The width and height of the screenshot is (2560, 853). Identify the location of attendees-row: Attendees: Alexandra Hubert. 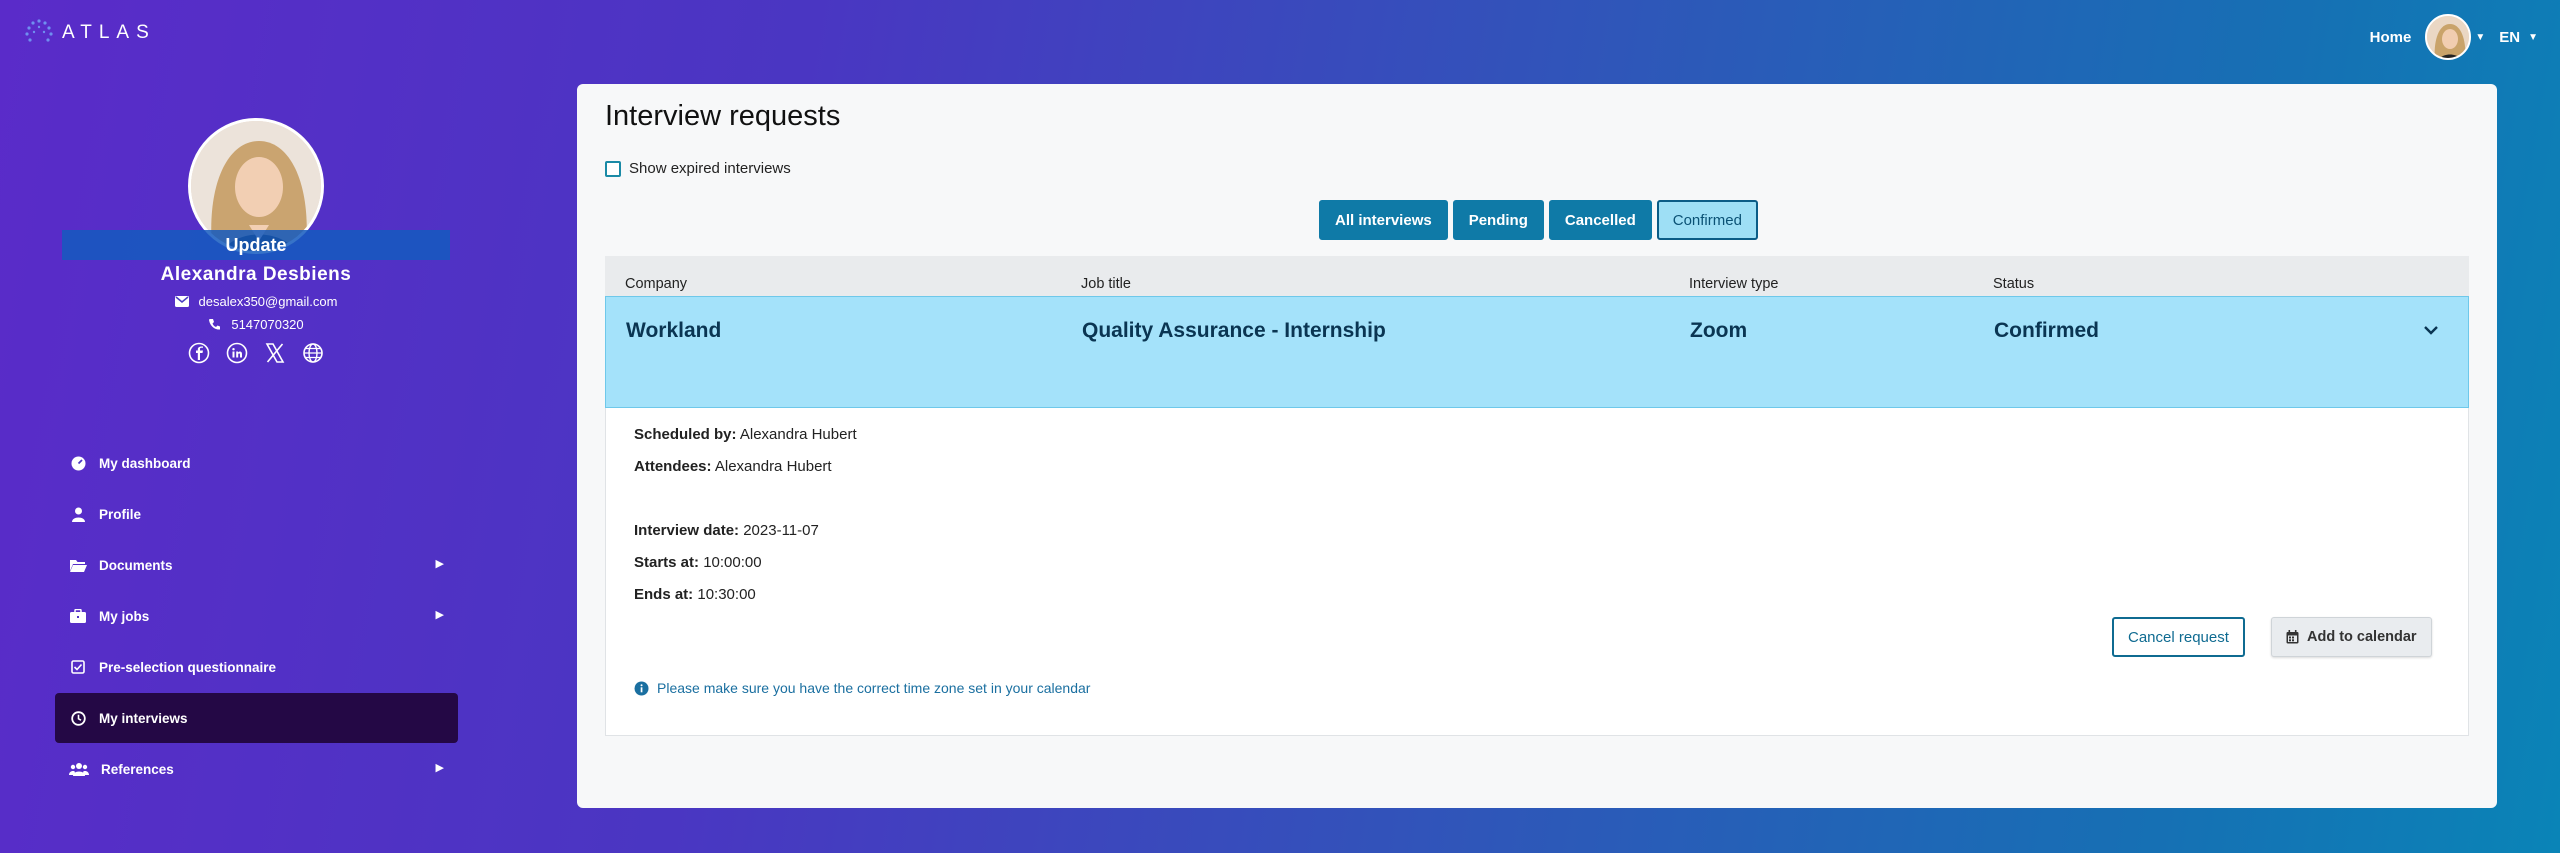
(733, 466).